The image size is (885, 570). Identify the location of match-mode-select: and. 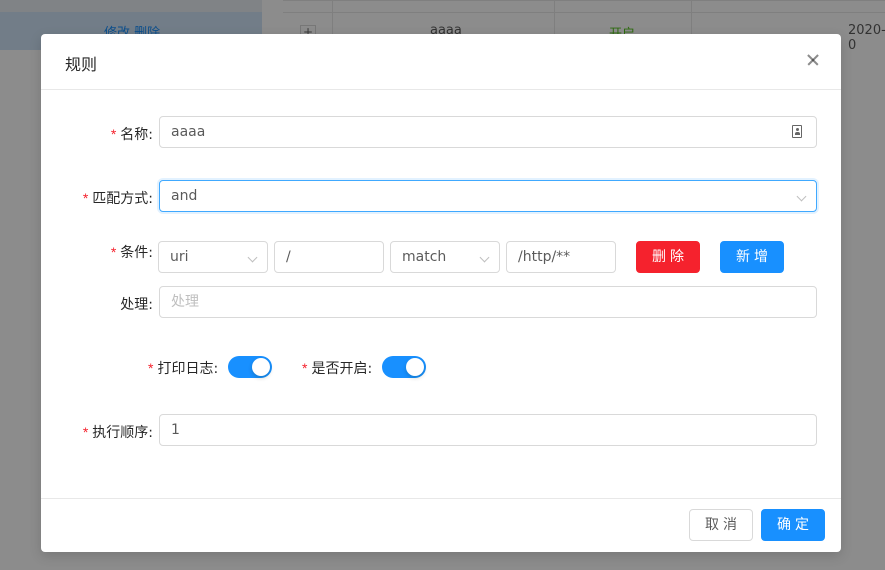
(488, 196).